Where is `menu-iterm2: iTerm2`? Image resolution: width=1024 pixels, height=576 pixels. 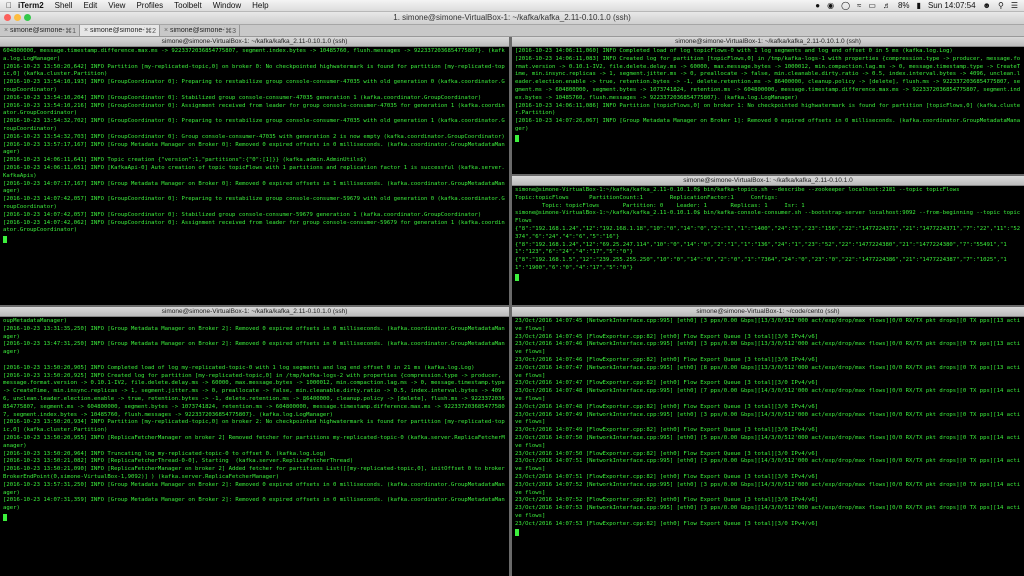 menu-iterm2: iTerm2 is located at coordinates (31, 5).